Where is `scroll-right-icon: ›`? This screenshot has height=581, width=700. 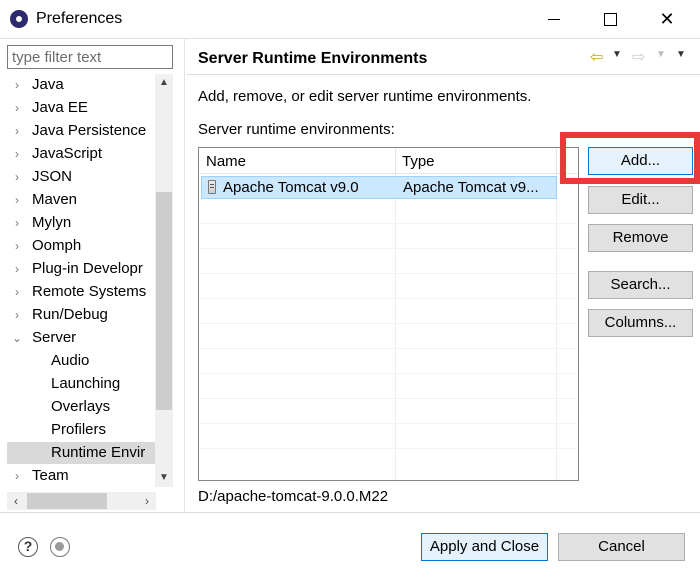
scroll-right-icon: › is located at coordinates (147, 501).